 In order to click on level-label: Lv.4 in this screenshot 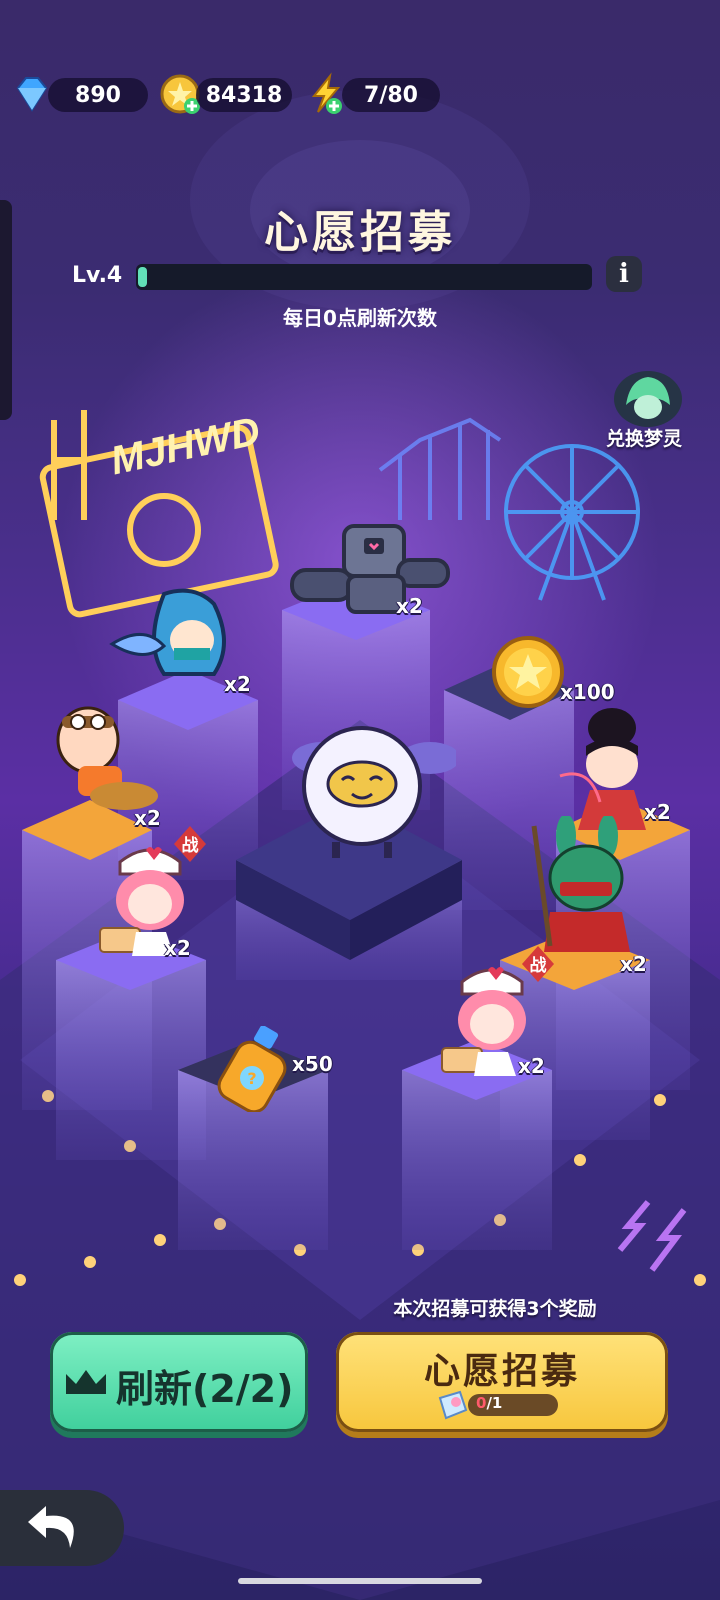, I will do `click(97, 275)`.